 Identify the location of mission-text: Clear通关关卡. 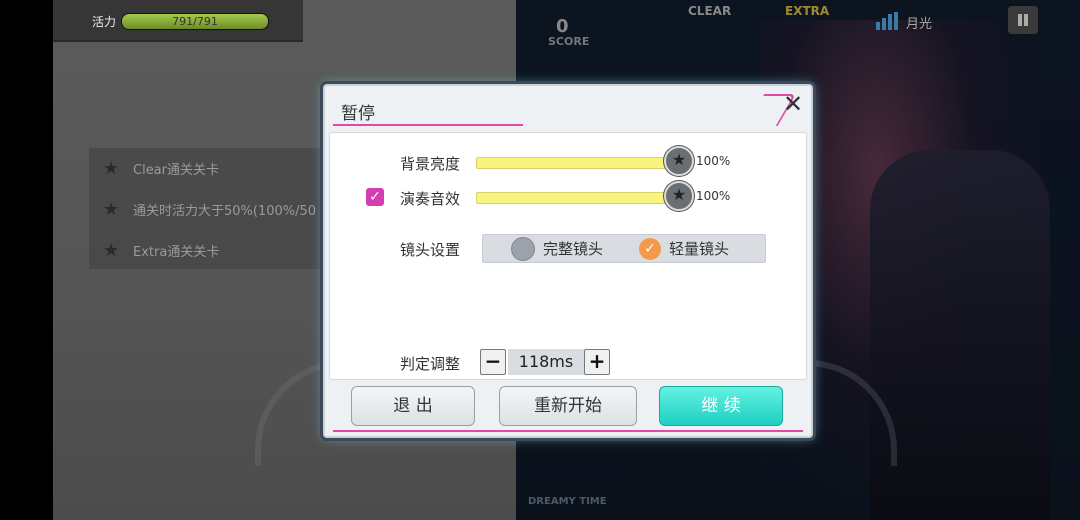
(176, 170).